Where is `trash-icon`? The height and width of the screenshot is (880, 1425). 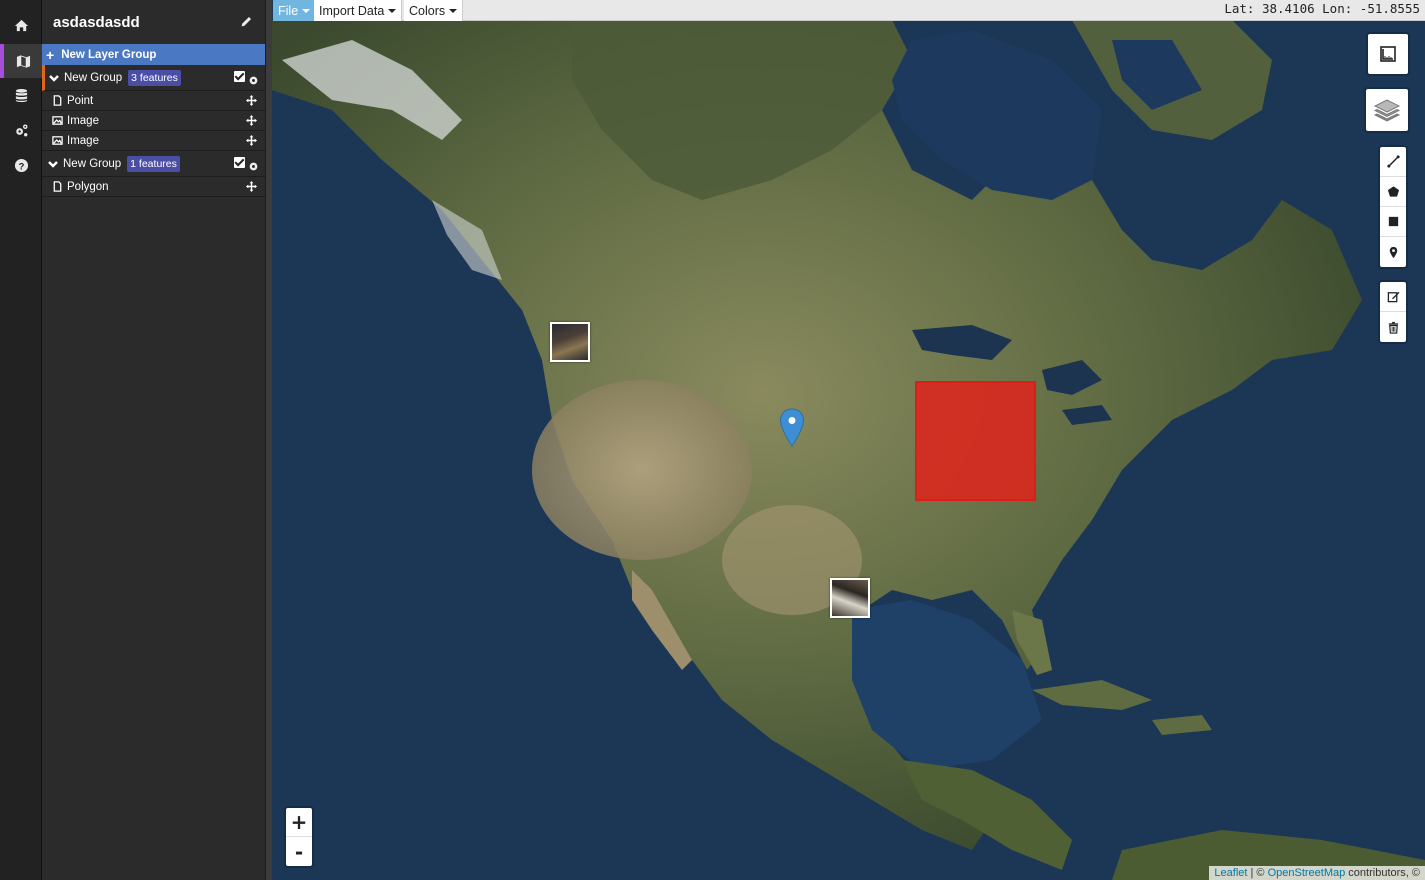
trash-icon is located at coordinates (1393, 327).